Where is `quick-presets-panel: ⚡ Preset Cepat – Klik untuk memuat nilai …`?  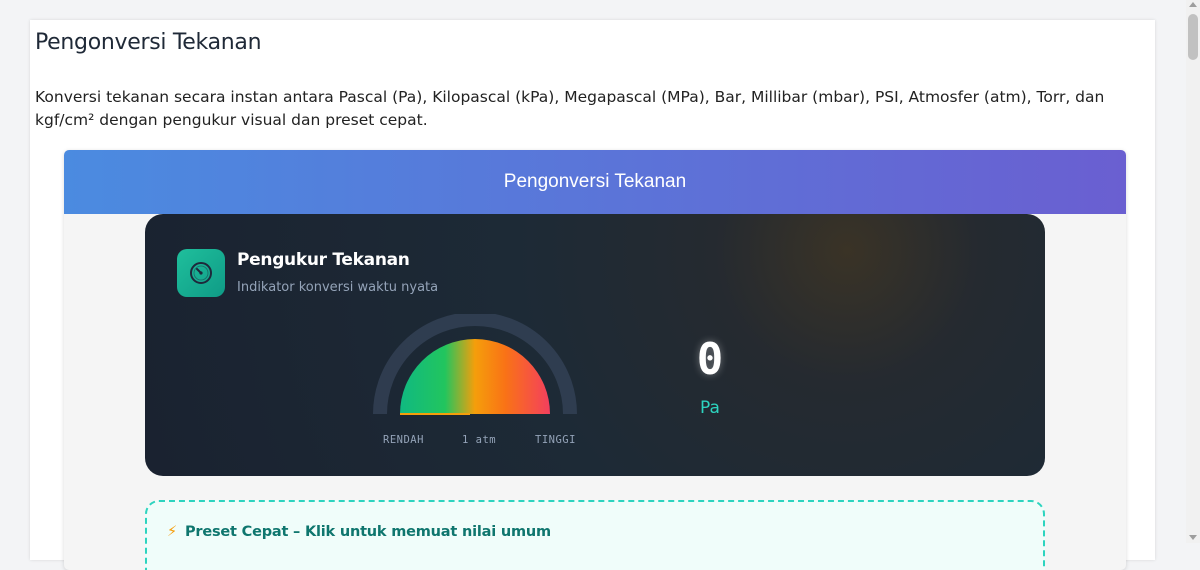
quick-presets-panel: ⚡ Preset Cepat – Klik untuk memuat nilai … is located at coordinates (595, 535).